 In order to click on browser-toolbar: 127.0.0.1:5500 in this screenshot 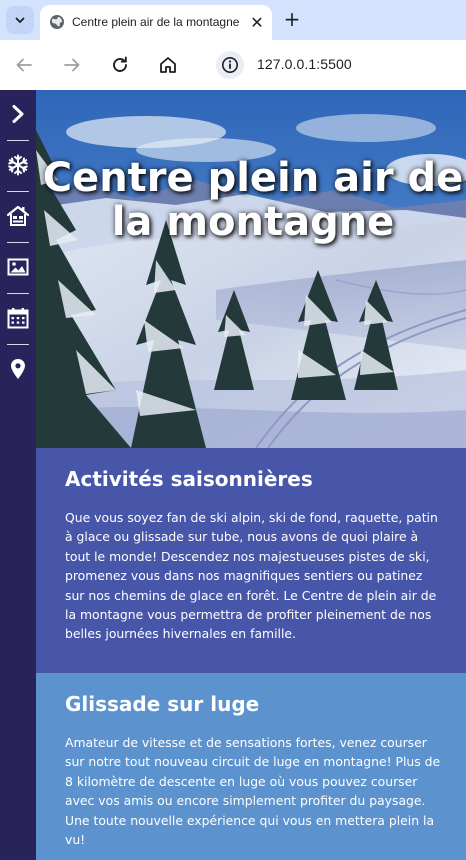, I will do `click(233, 65)`.